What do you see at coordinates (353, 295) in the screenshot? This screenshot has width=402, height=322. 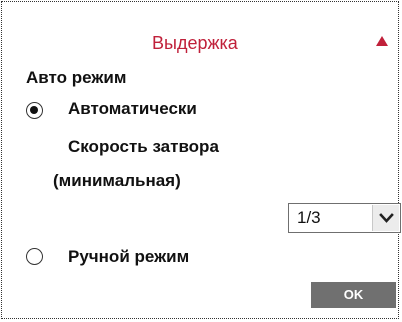 I see `ok-button: OK` at bounding box center [353, 295].